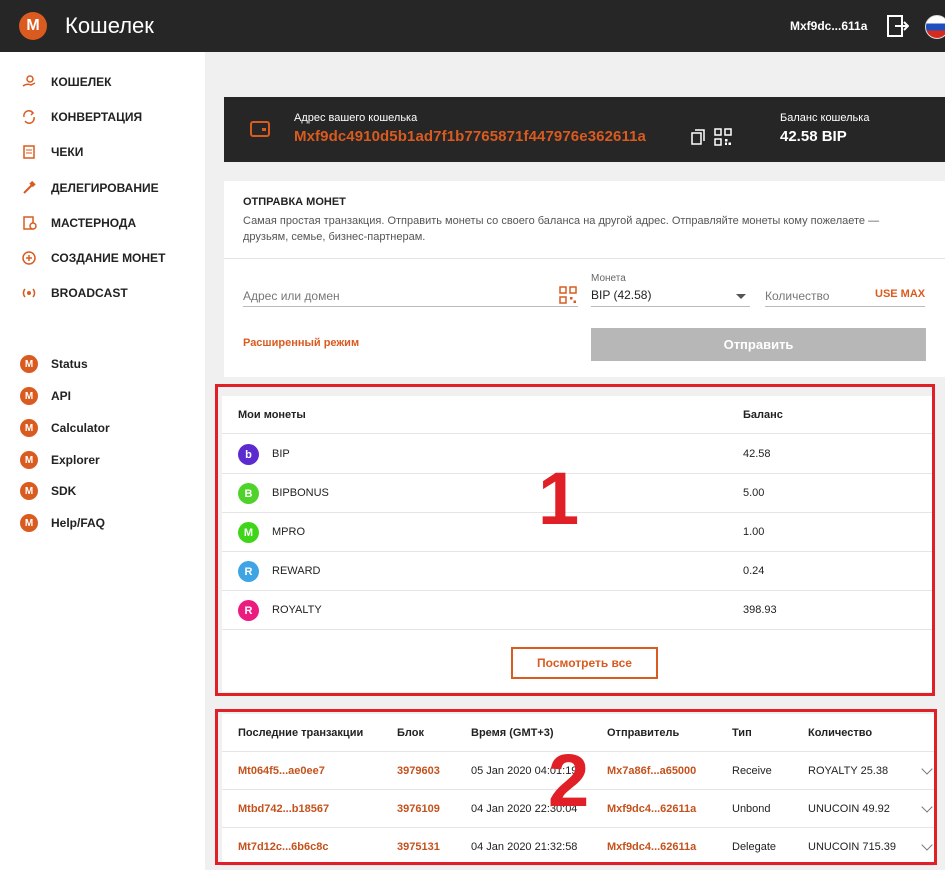 This screenshot has width=945, height=870. I want to click on coin-select: BIP (42.58), so click(670, 296).